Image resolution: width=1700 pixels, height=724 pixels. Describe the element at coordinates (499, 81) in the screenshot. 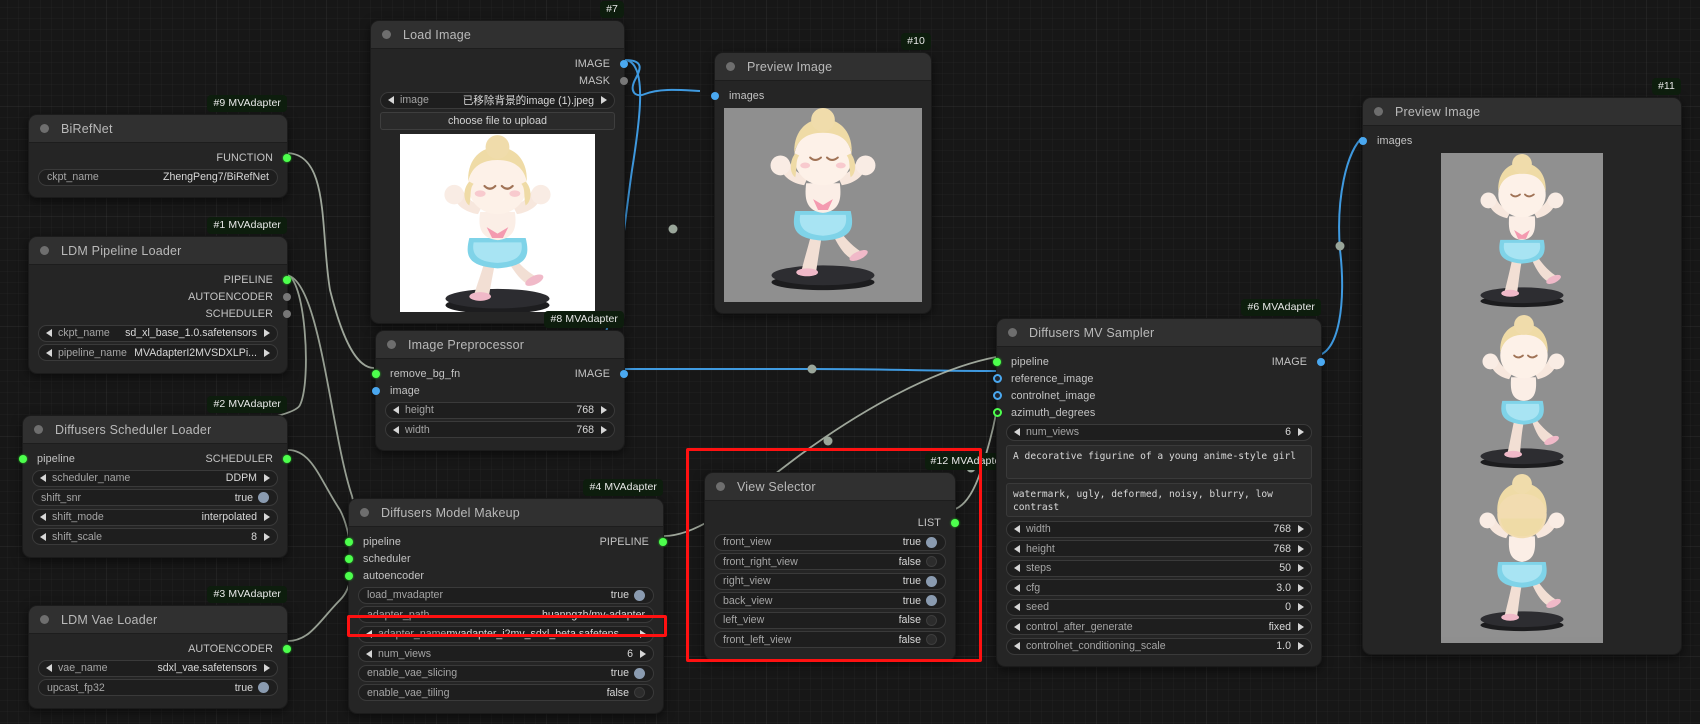

I see `output-slot-mask: MASK` at that location.